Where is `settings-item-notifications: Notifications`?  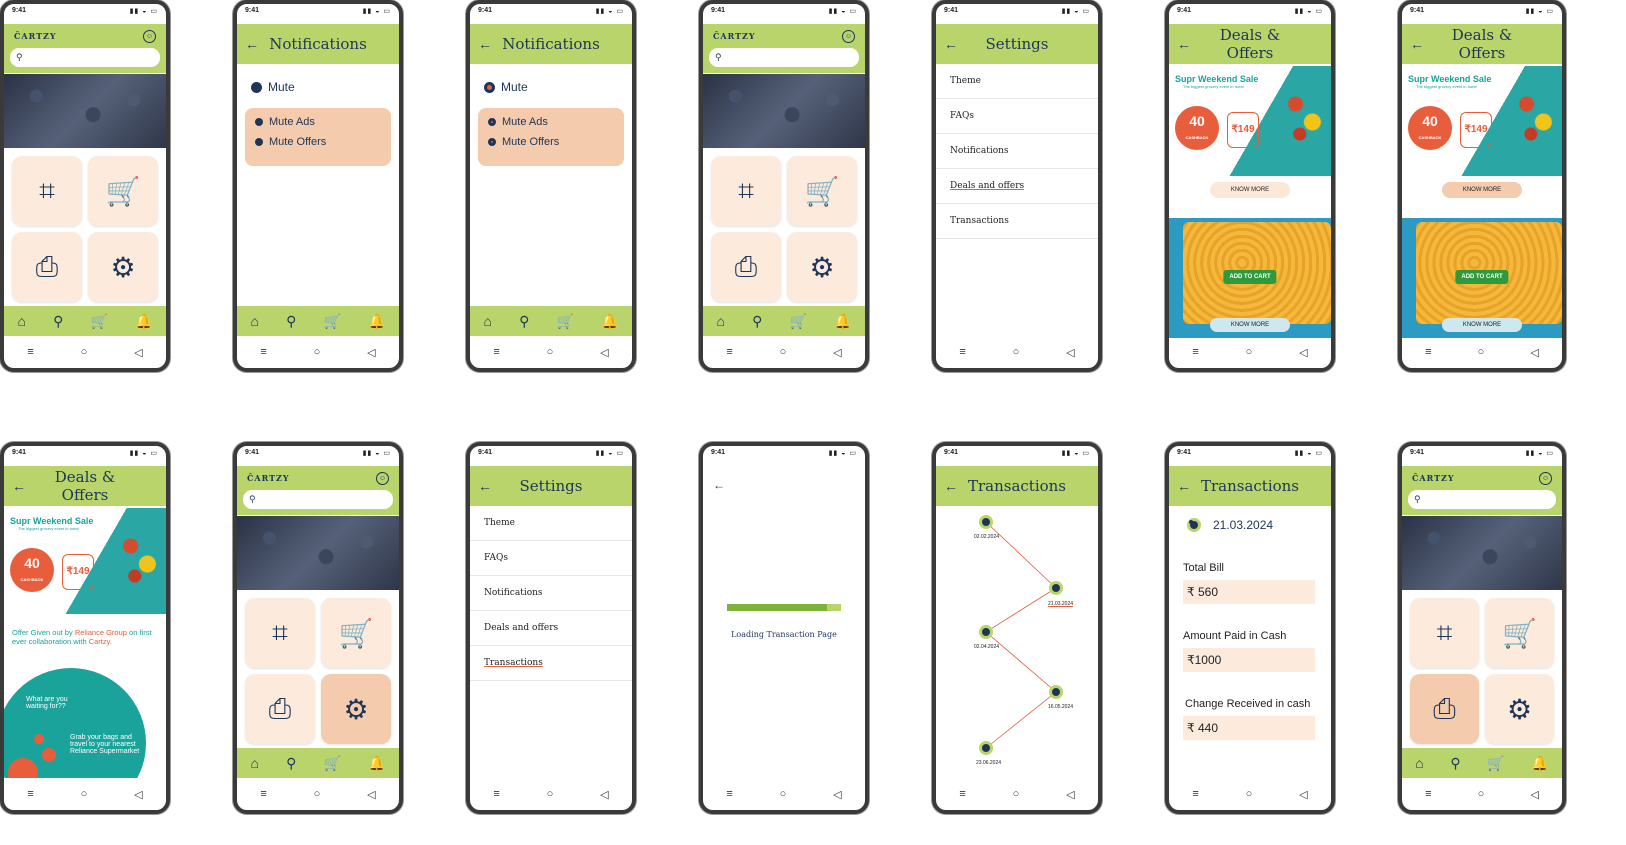
settings-item-notifications: Notifications is located at coordinates (551, 593).